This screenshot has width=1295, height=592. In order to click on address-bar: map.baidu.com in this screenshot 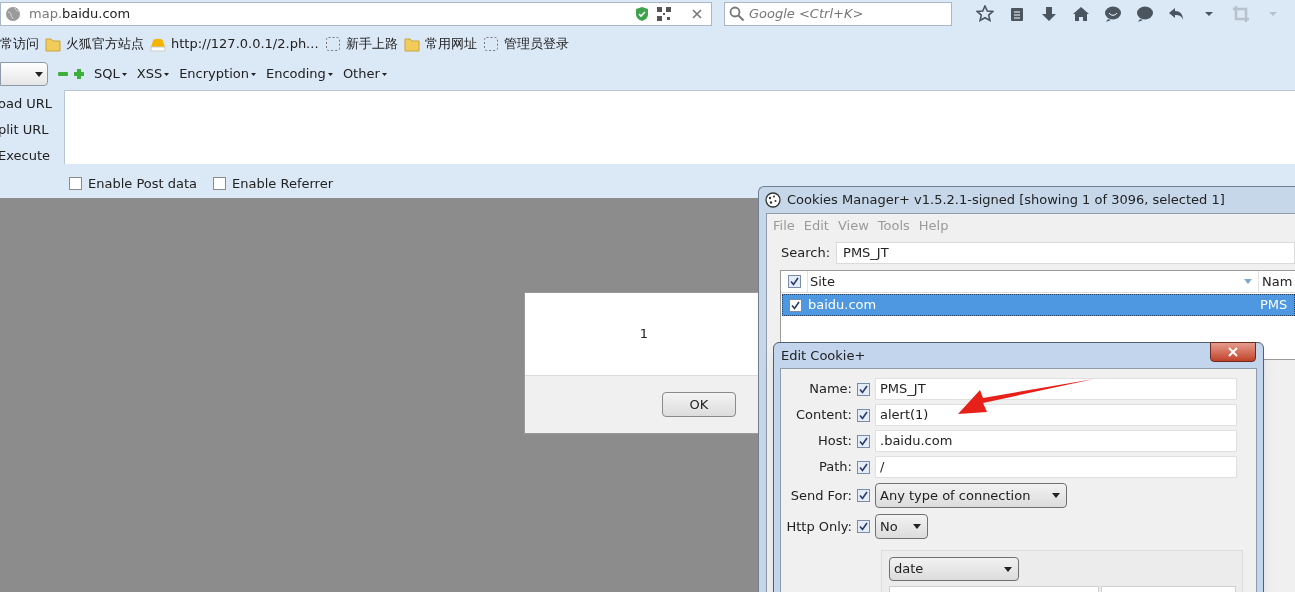, I will do `click(356, 13)`.